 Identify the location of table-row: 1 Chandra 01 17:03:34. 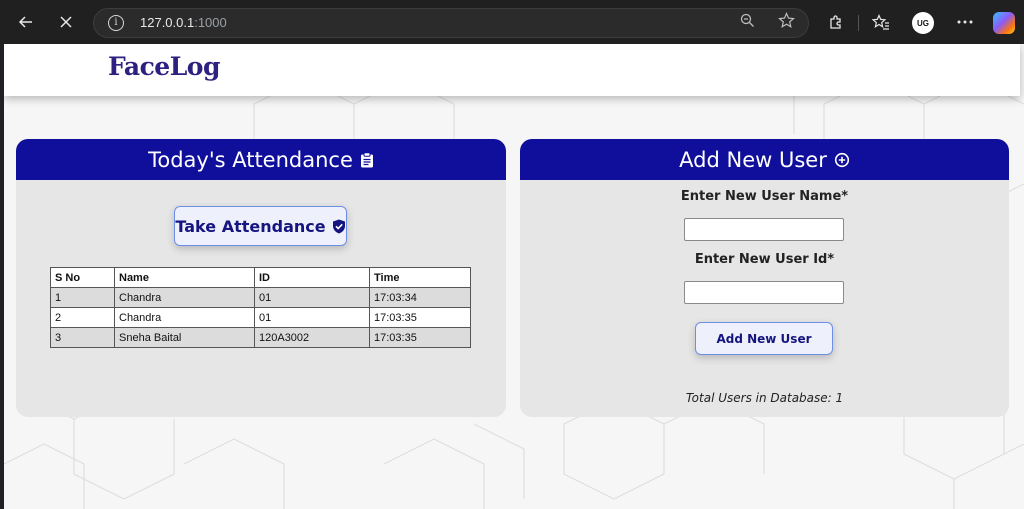
(260, 297).